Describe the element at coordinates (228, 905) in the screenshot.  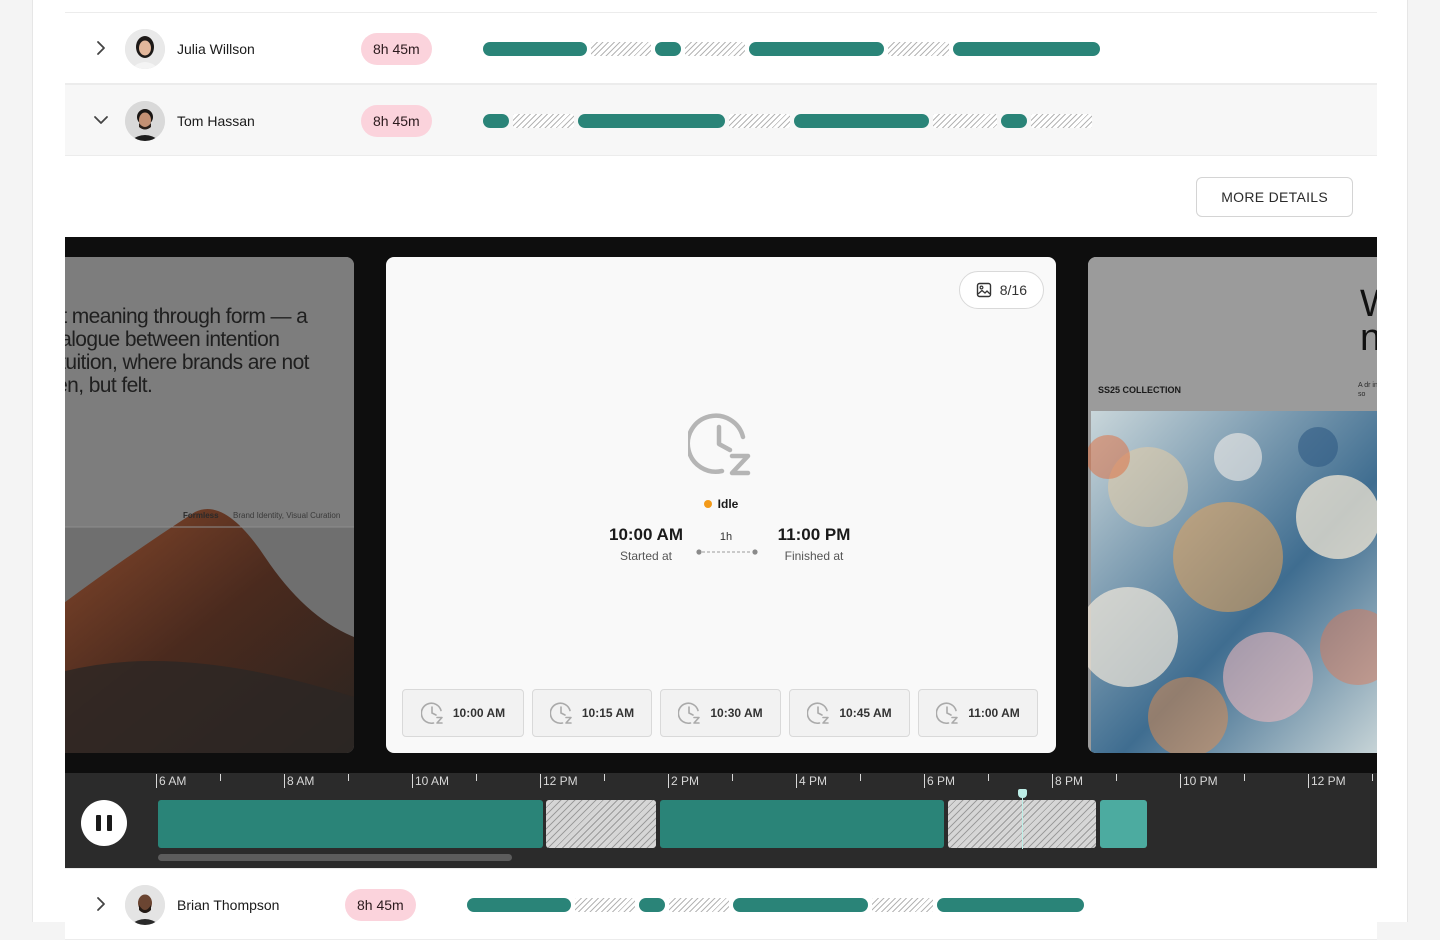
I see `user-name: Brian Thompson` at that location.